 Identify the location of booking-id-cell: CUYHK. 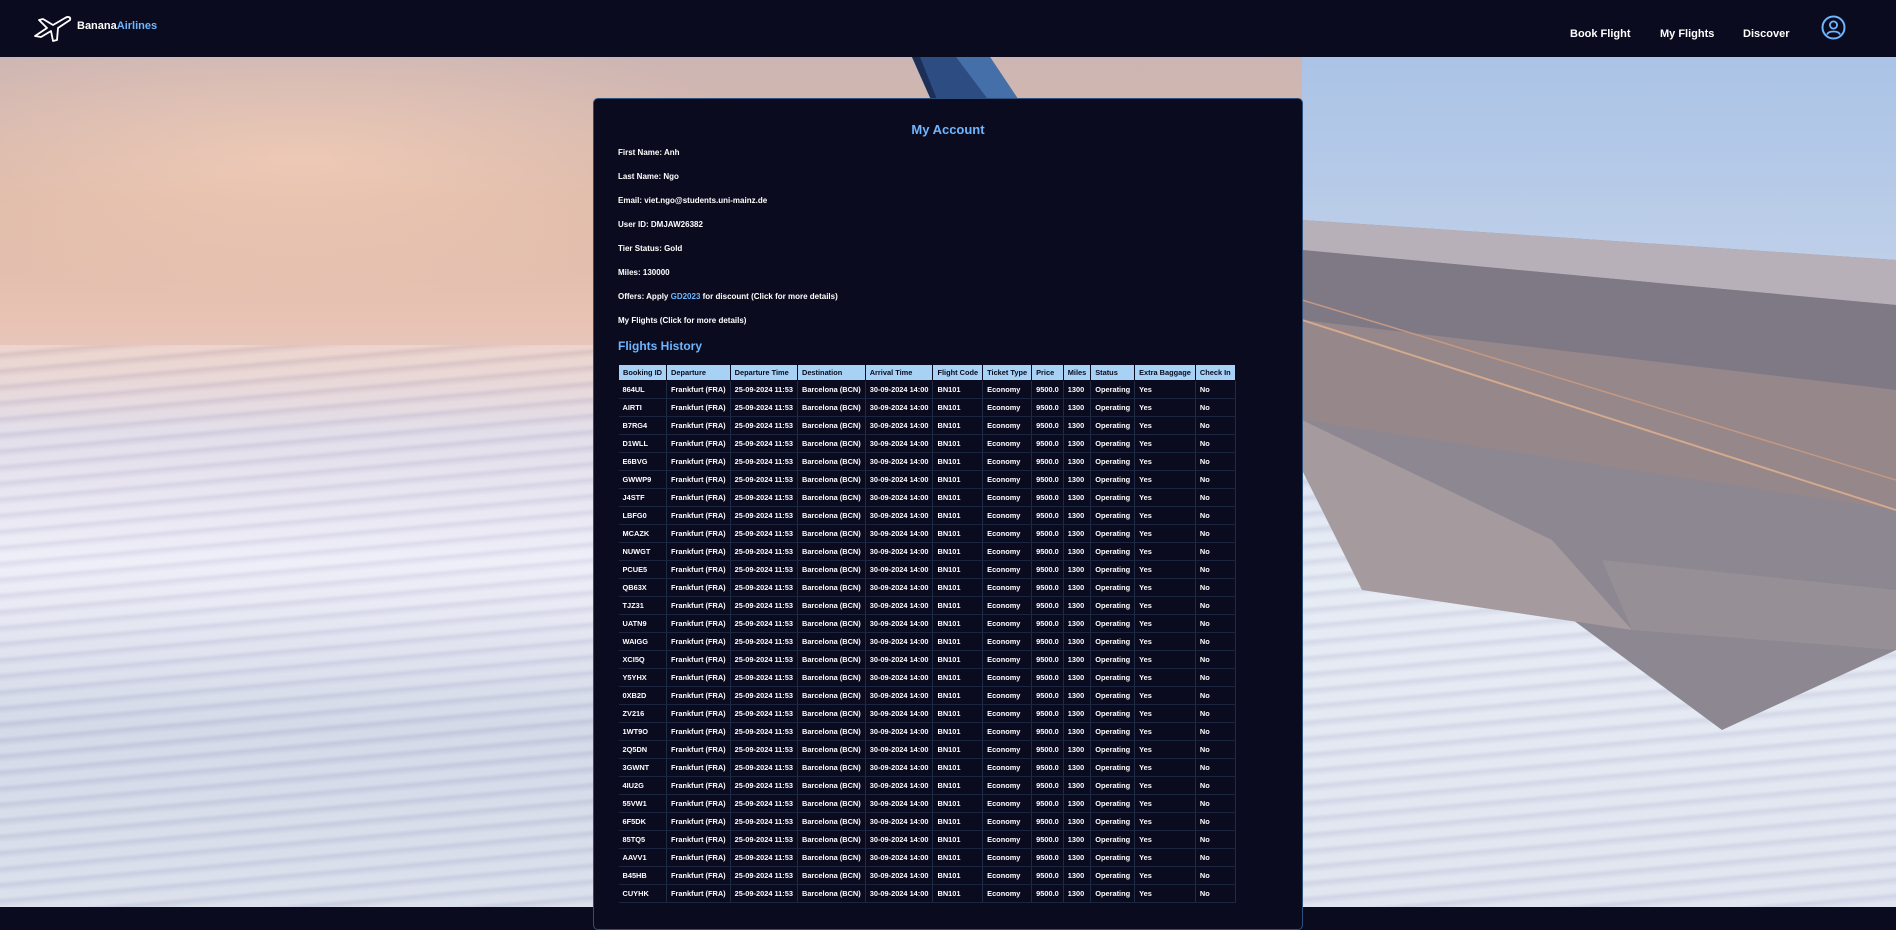
(643, 893).